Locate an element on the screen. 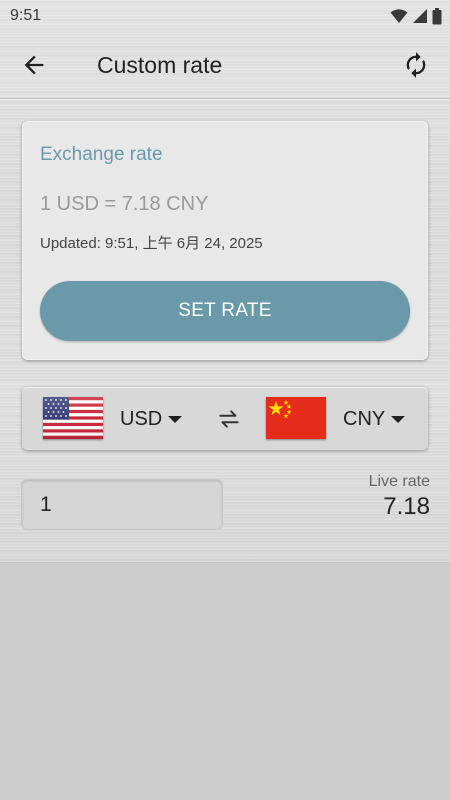 The width and height of the screenshot is (450, 800). to-currency-dropdown: CNY is located at coordinates (374, 419).